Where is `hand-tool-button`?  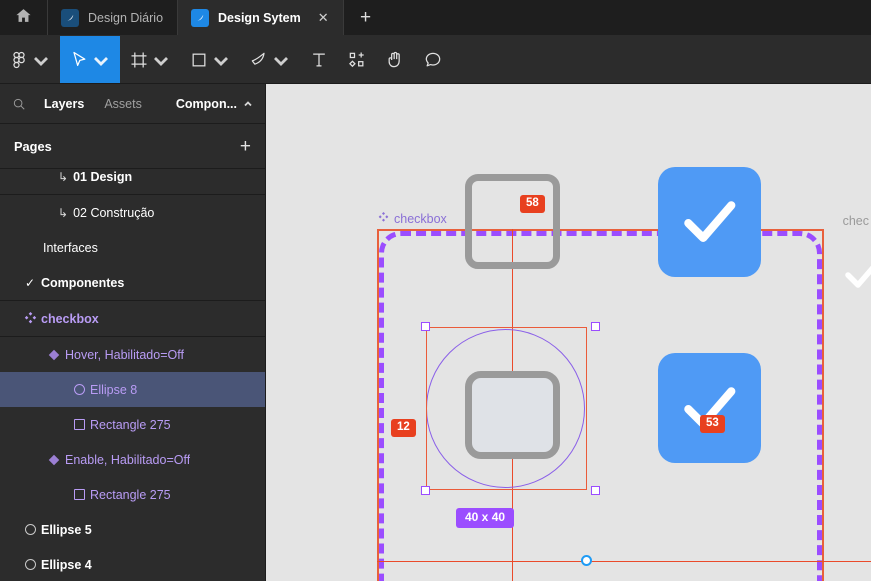
hand-tool-button is located at coordinates (395, 59).